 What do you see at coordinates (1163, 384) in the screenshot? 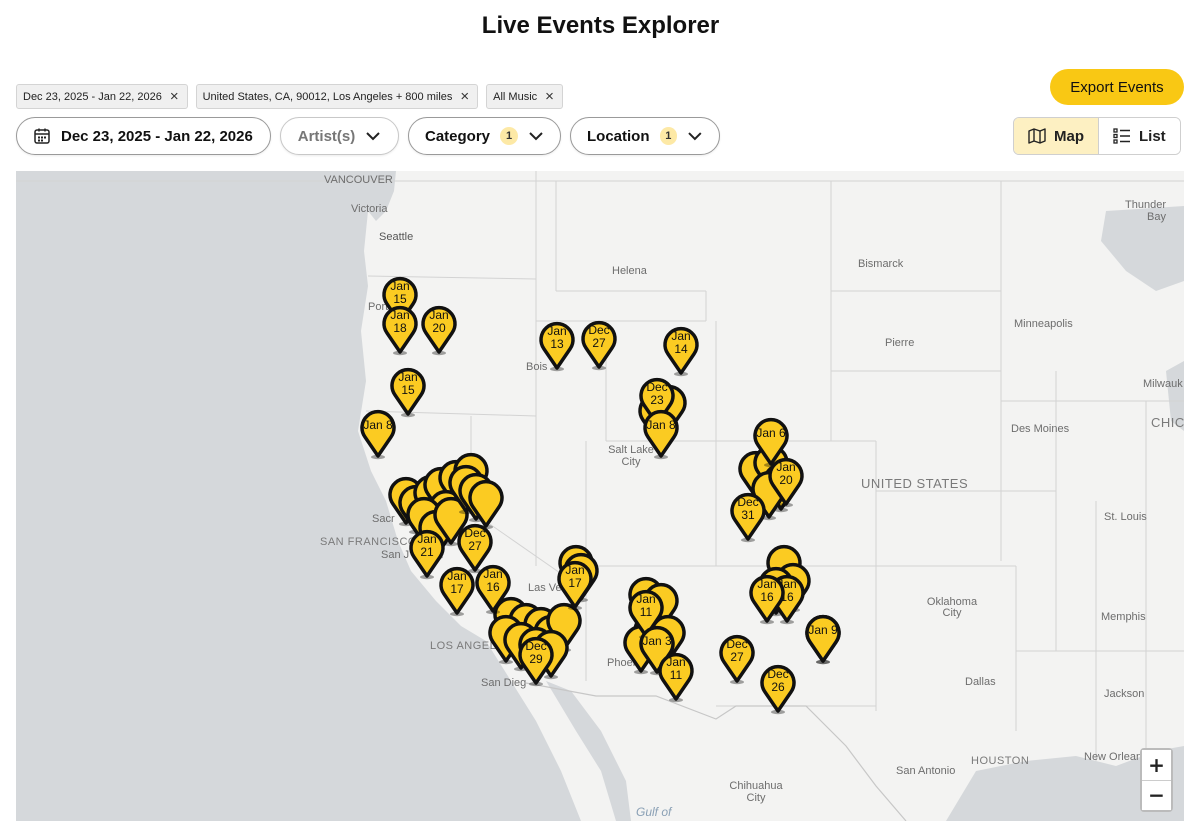
I see `map-label-milwaukee: Milwauk` at bounding box center [1163, 384].